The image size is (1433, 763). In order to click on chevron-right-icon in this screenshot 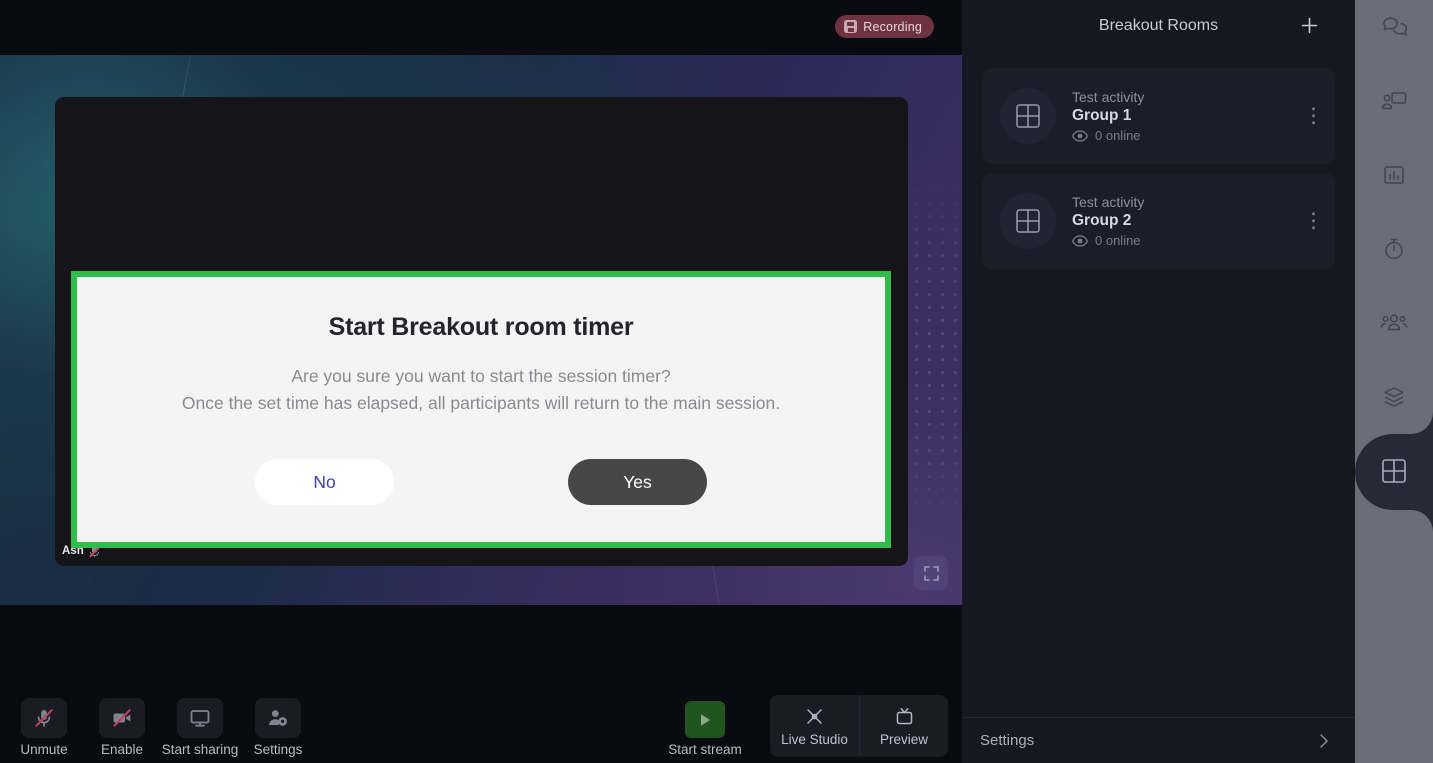, I will do `click(1324, 740)`.